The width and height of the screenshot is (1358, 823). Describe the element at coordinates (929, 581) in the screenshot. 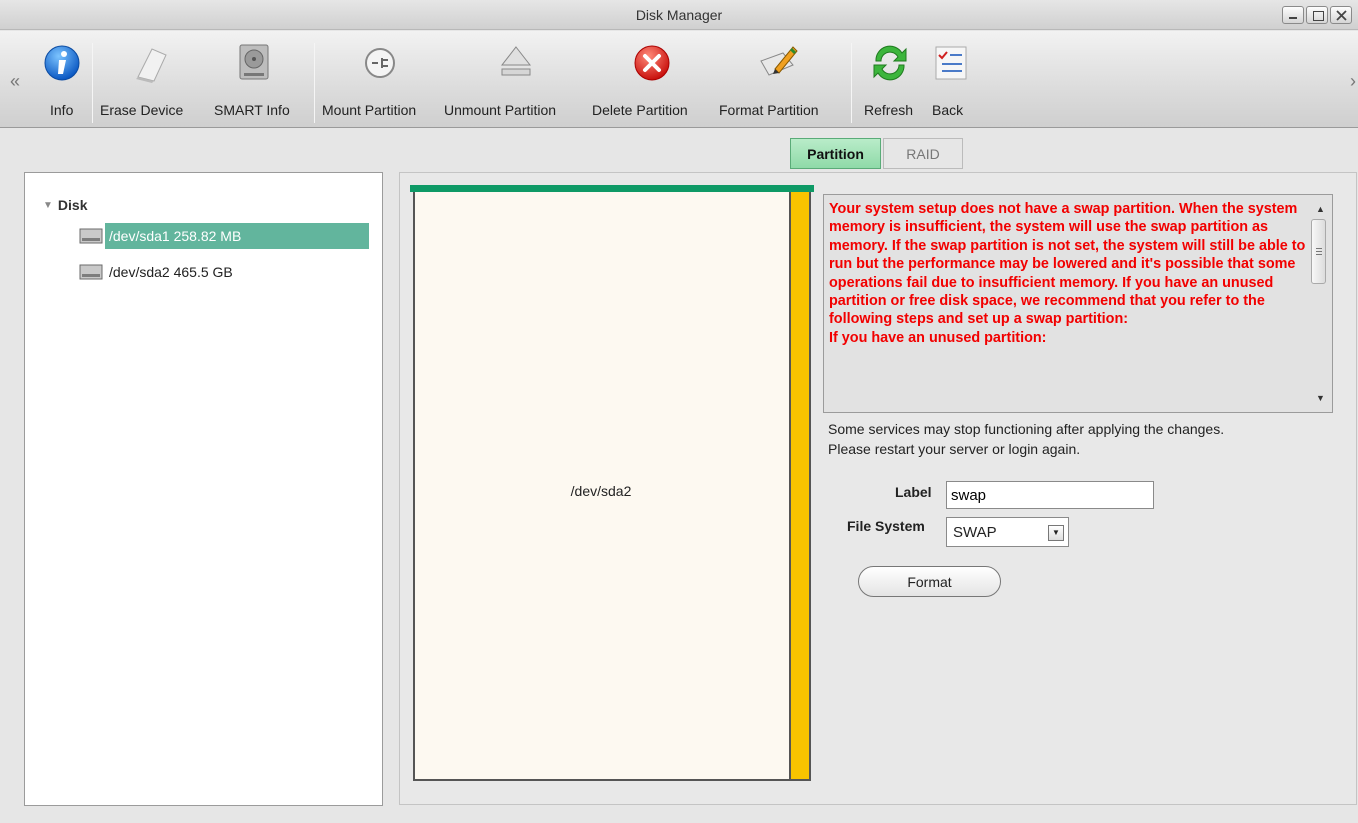

I see `format-button: Format` at that location.